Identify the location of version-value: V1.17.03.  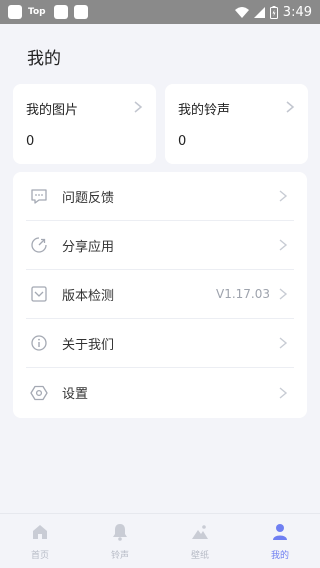
(242, 294).